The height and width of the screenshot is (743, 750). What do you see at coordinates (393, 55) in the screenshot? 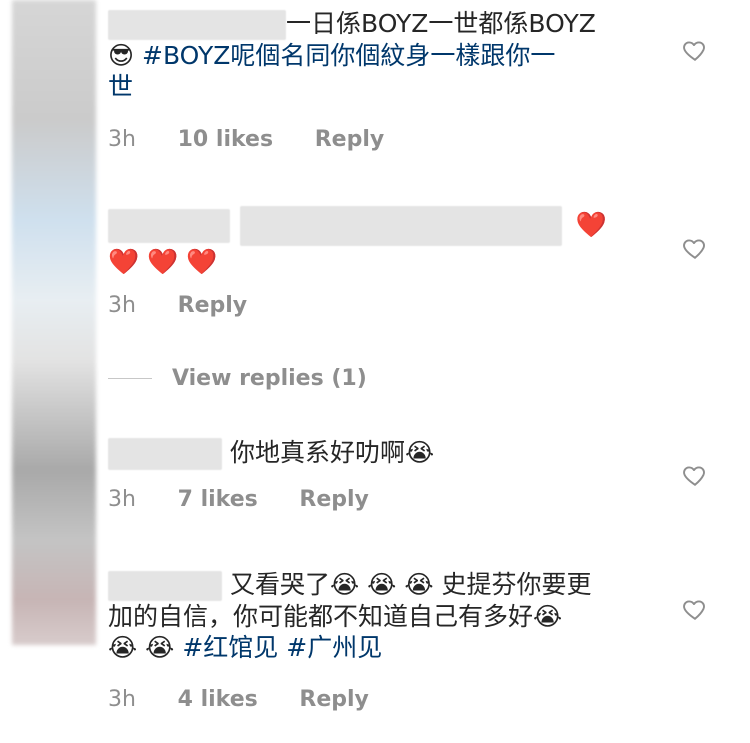
I see `comment-text: 呢個名同你個紋身一樣跟你一` at bounding box center [393, 55].